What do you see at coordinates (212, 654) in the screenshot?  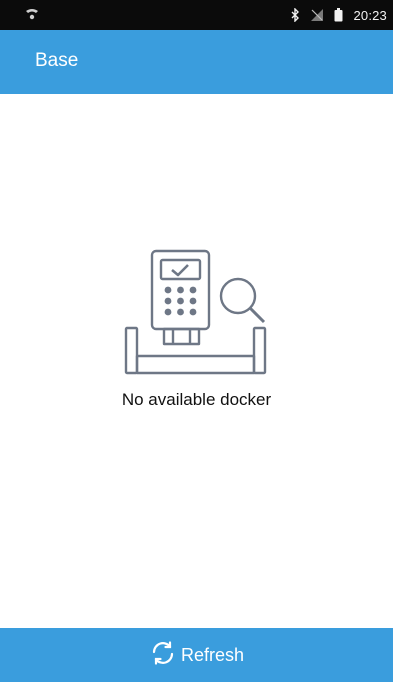 I see `refresh-button-label: Refresh` at bounding box center [212, 654].